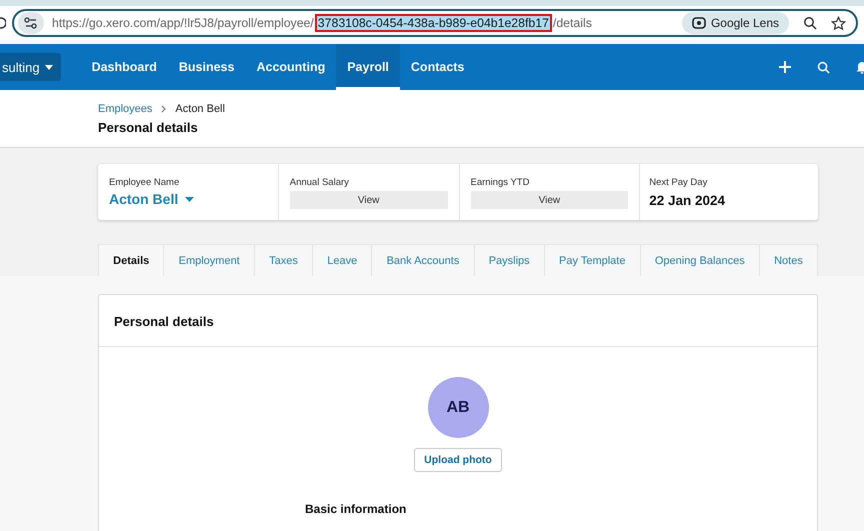  I want to click on site-settings-icon, so click(31, 23).